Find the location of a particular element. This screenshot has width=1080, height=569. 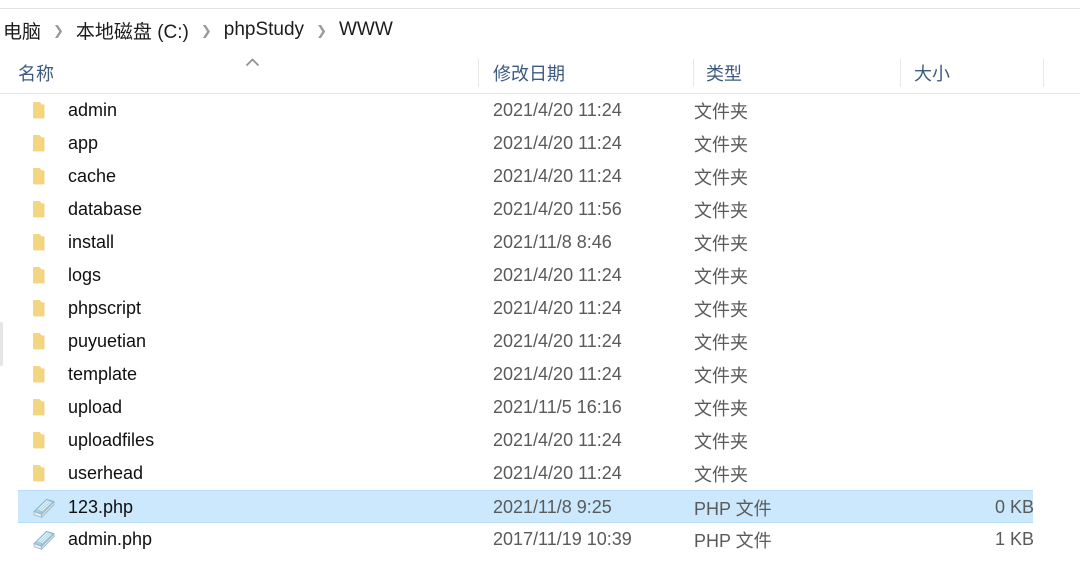

file-list-row: install 2021/11/8 8:46 文件夹 is located at coordinates (525, 242).